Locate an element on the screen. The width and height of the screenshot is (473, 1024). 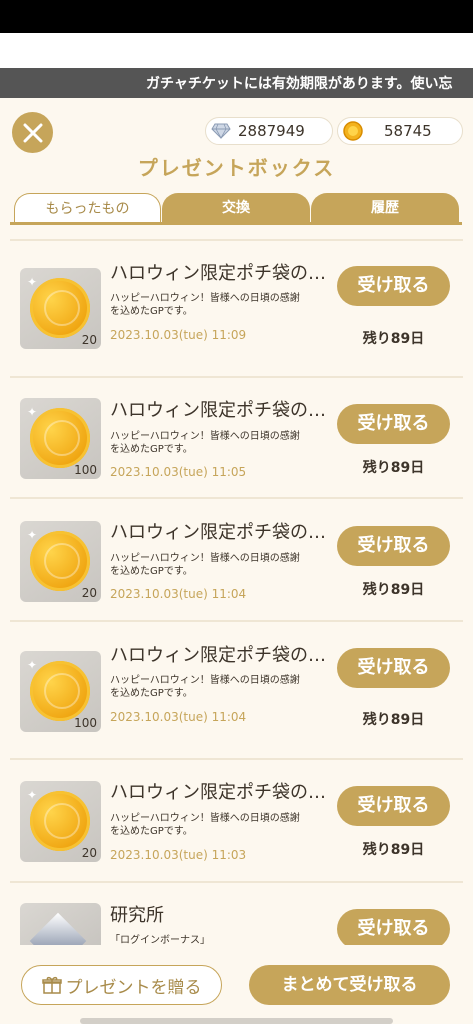
status-bar is located at coordinates (236, 16).